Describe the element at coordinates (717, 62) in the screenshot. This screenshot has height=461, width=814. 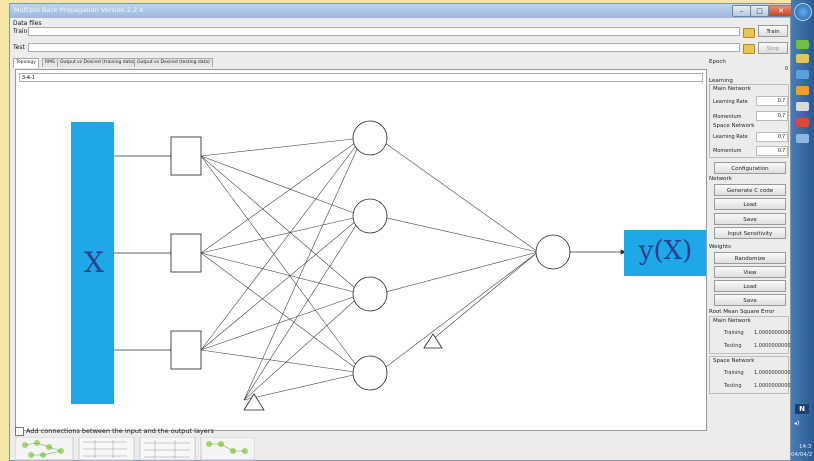
I see `epoch-label: Epoch` at that location.